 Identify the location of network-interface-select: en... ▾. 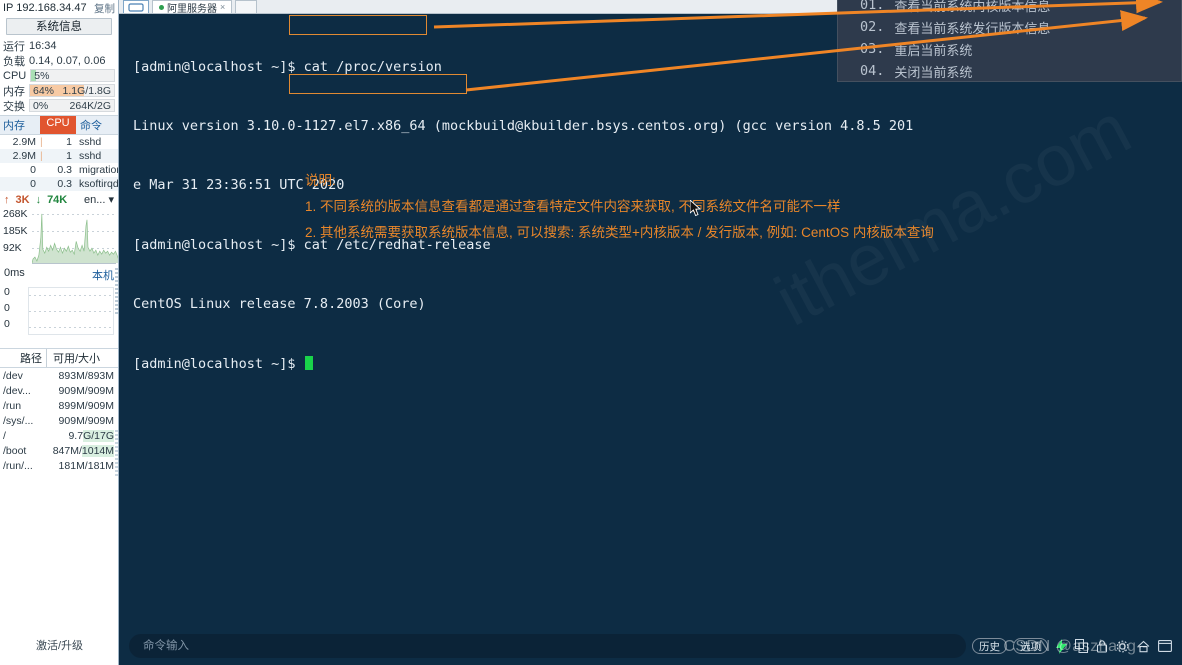
(99, 199).